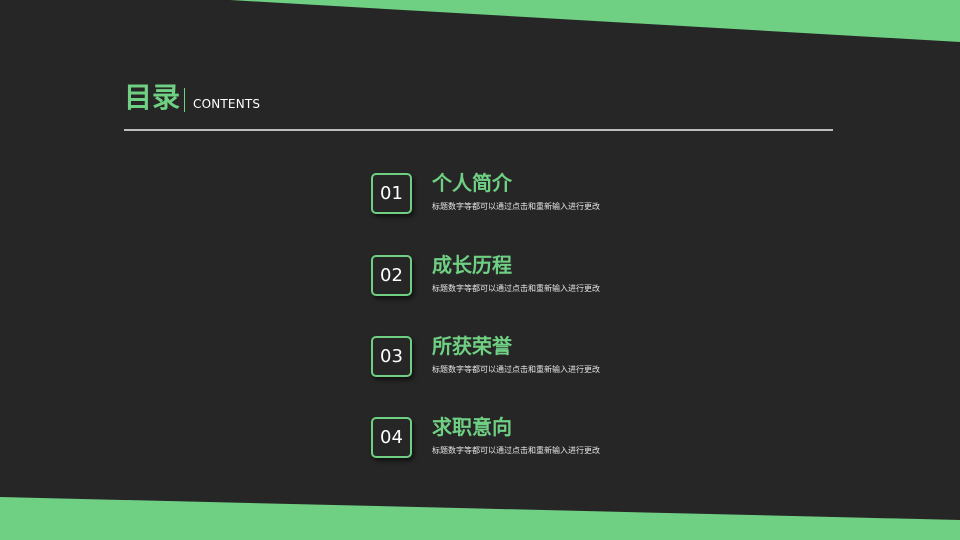 The height and width of the screenshot is (540, 960). What do you see at coordinates (227, 104) in the screenshot?
I see `page-subtitle: CONTENTS` at bounding box center [227, 104].